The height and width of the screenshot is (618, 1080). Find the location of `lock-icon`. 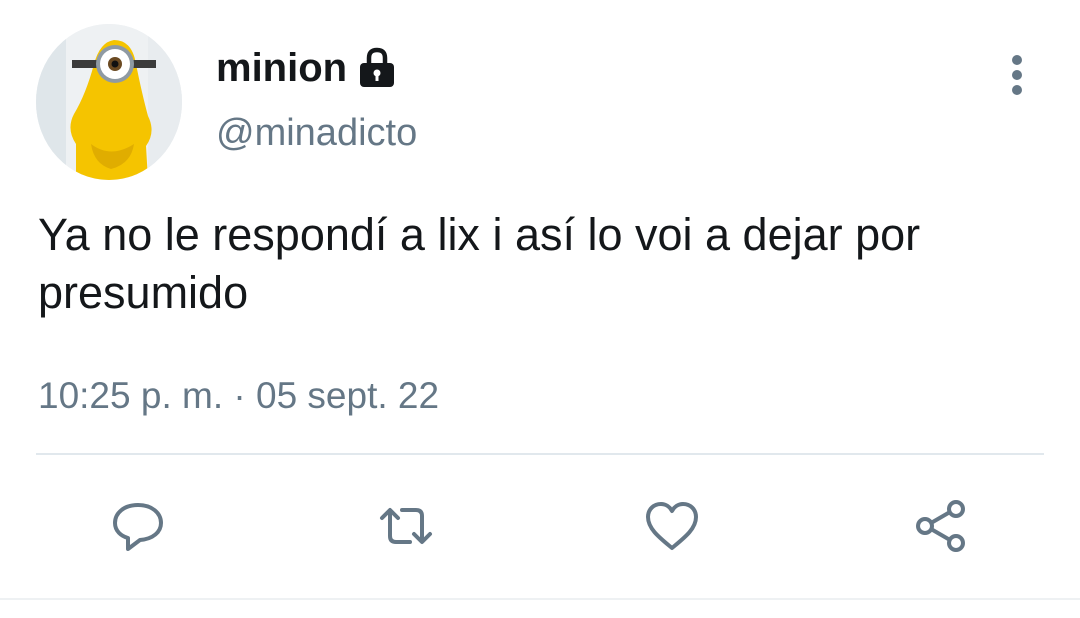

lock-icon is located at coordinates (377, 68).